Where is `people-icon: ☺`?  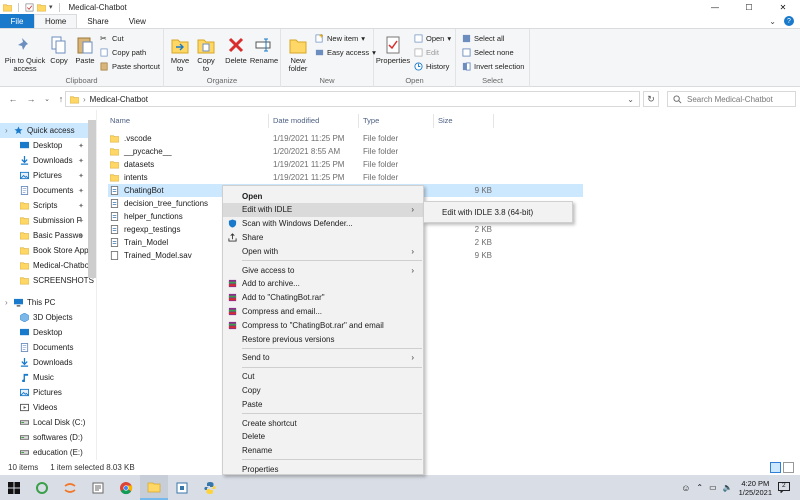 people-icon: ☺ is located at coordinates (685, 488).